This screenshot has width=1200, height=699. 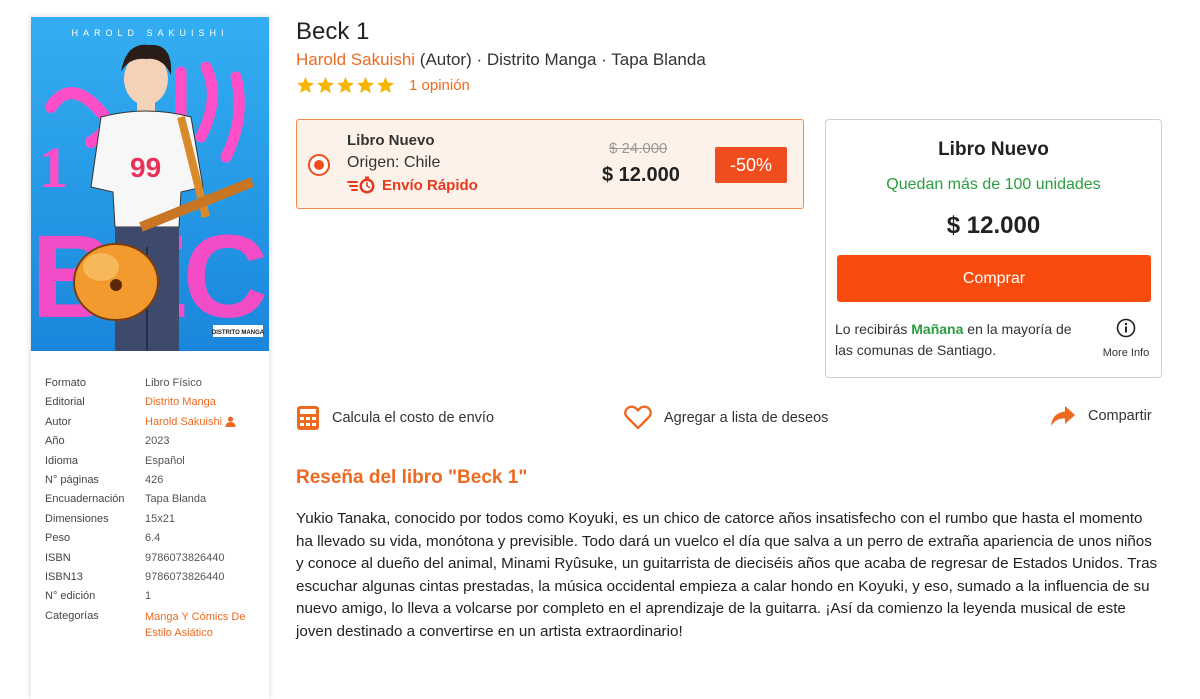 I want to click on discount-badge: -50%, so click(x=751, y=165).